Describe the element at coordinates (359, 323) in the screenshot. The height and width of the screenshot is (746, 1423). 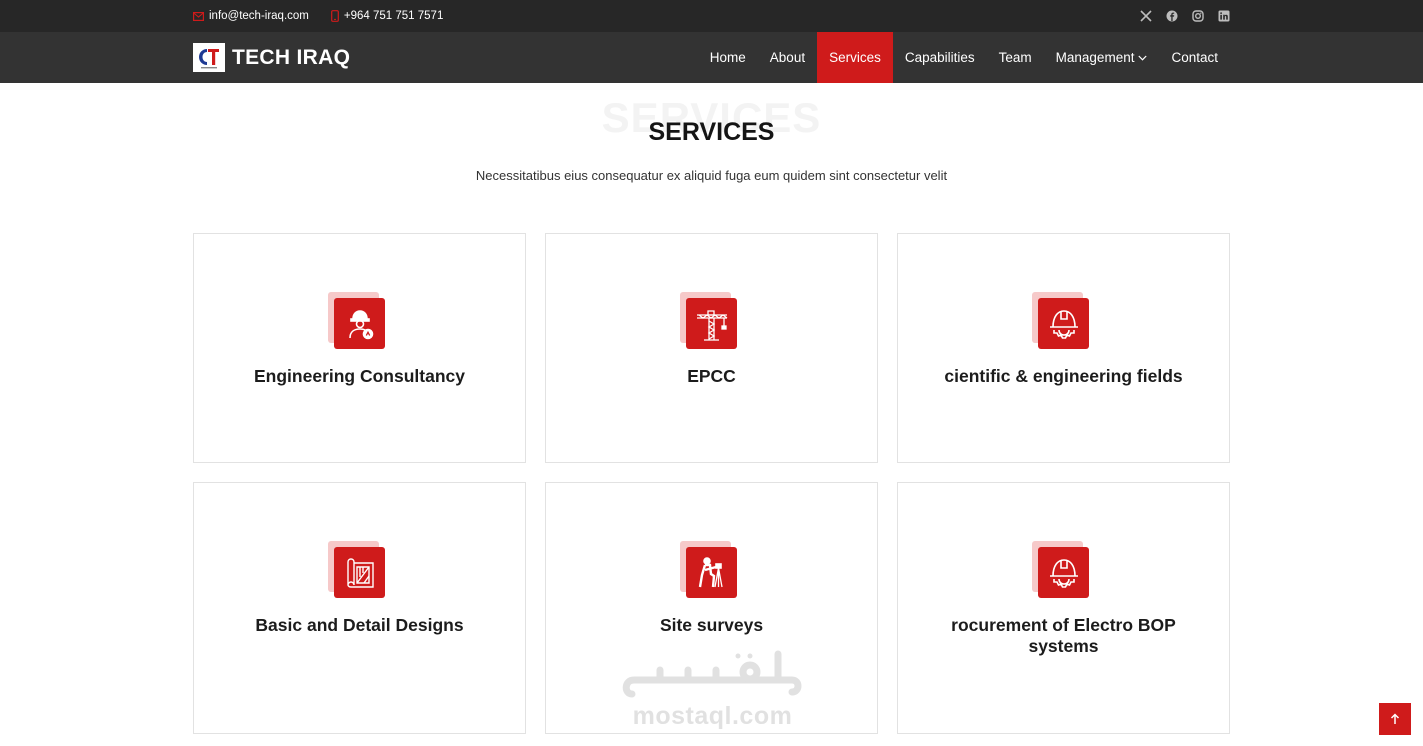
I see `engineer-icon` at that location.